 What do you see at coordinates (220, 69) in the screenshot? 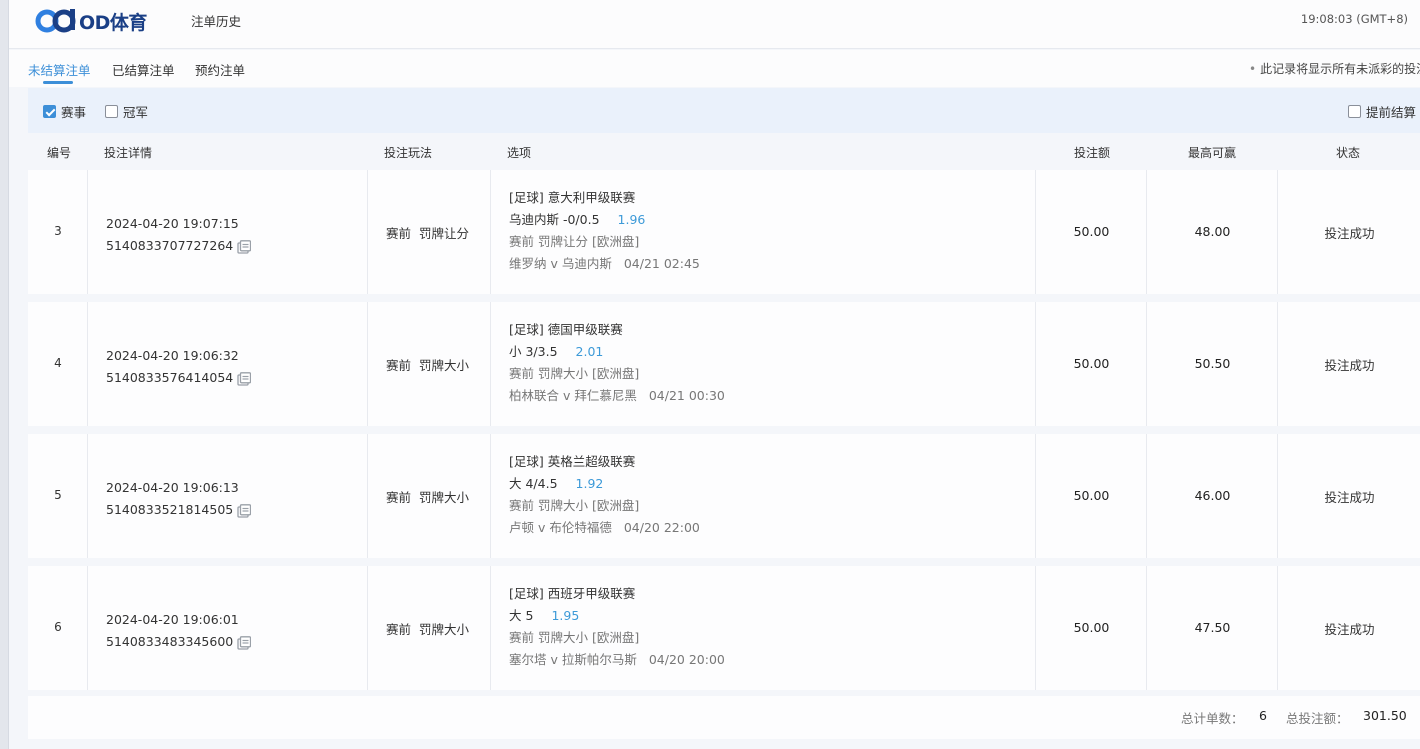
I see `tab-reserved: 预约注单` at bounding box center [220, 69].